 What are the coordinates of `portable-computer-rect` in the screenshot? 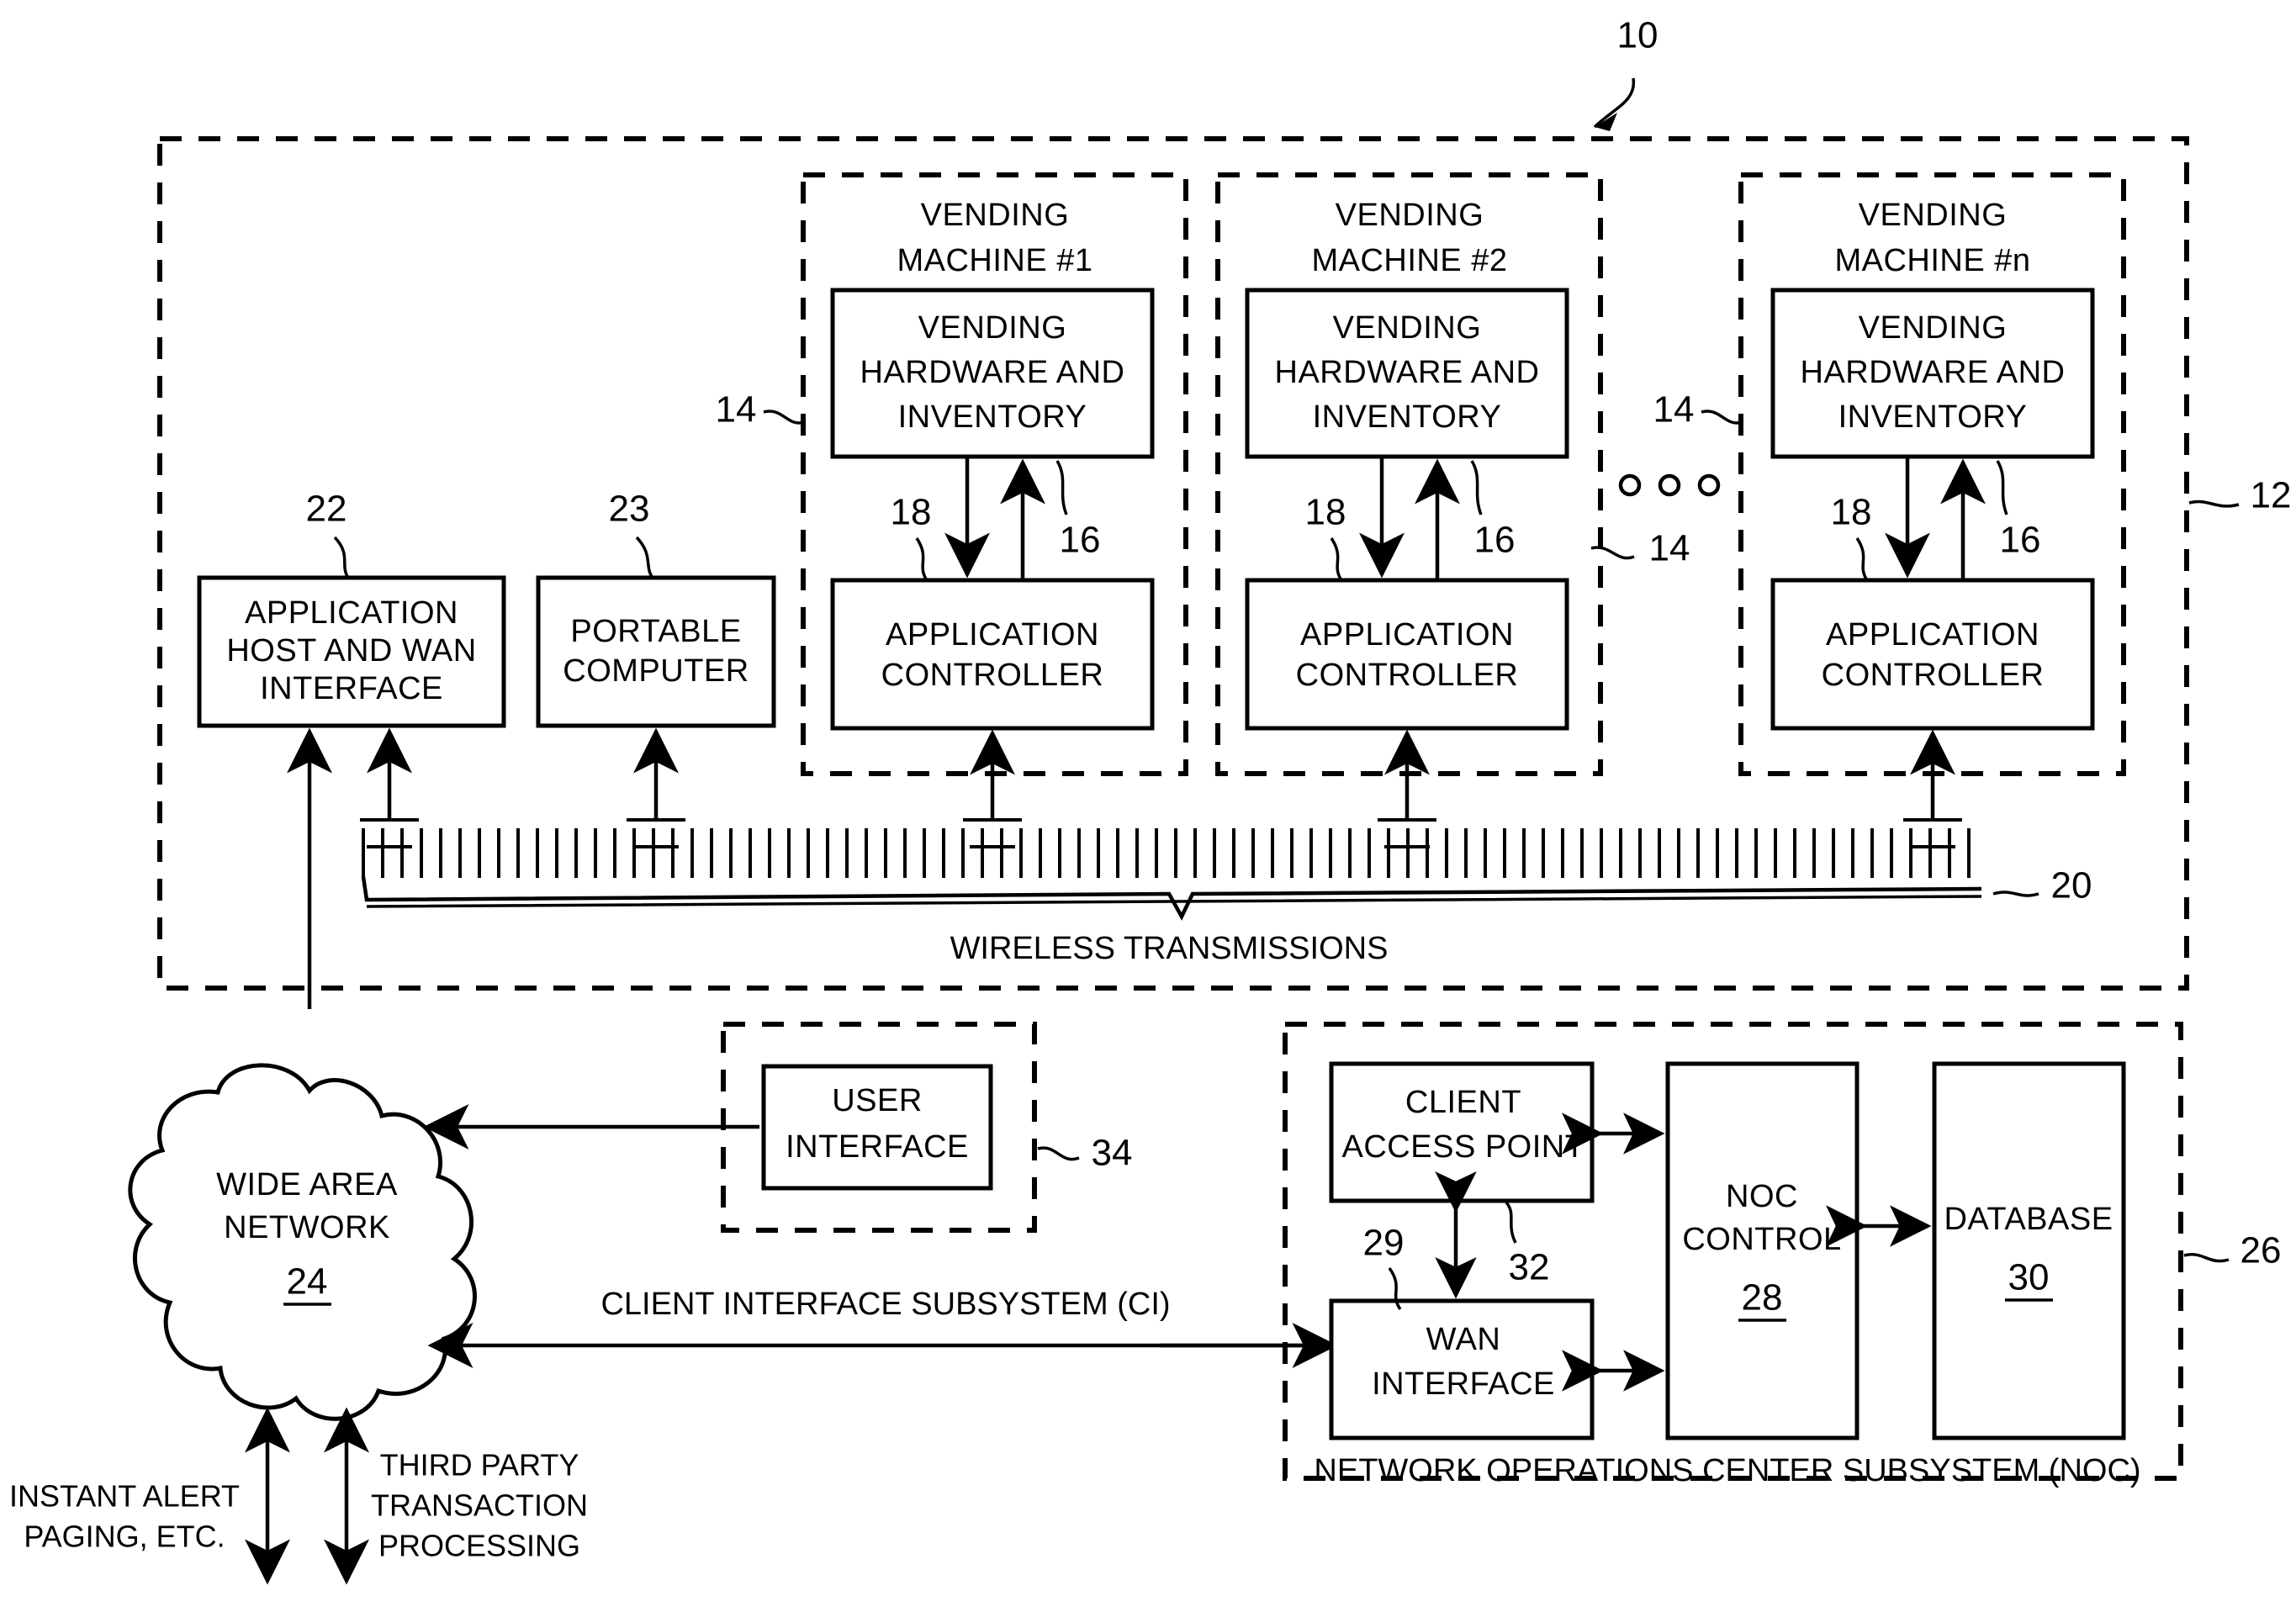 It's located at (656, 651).